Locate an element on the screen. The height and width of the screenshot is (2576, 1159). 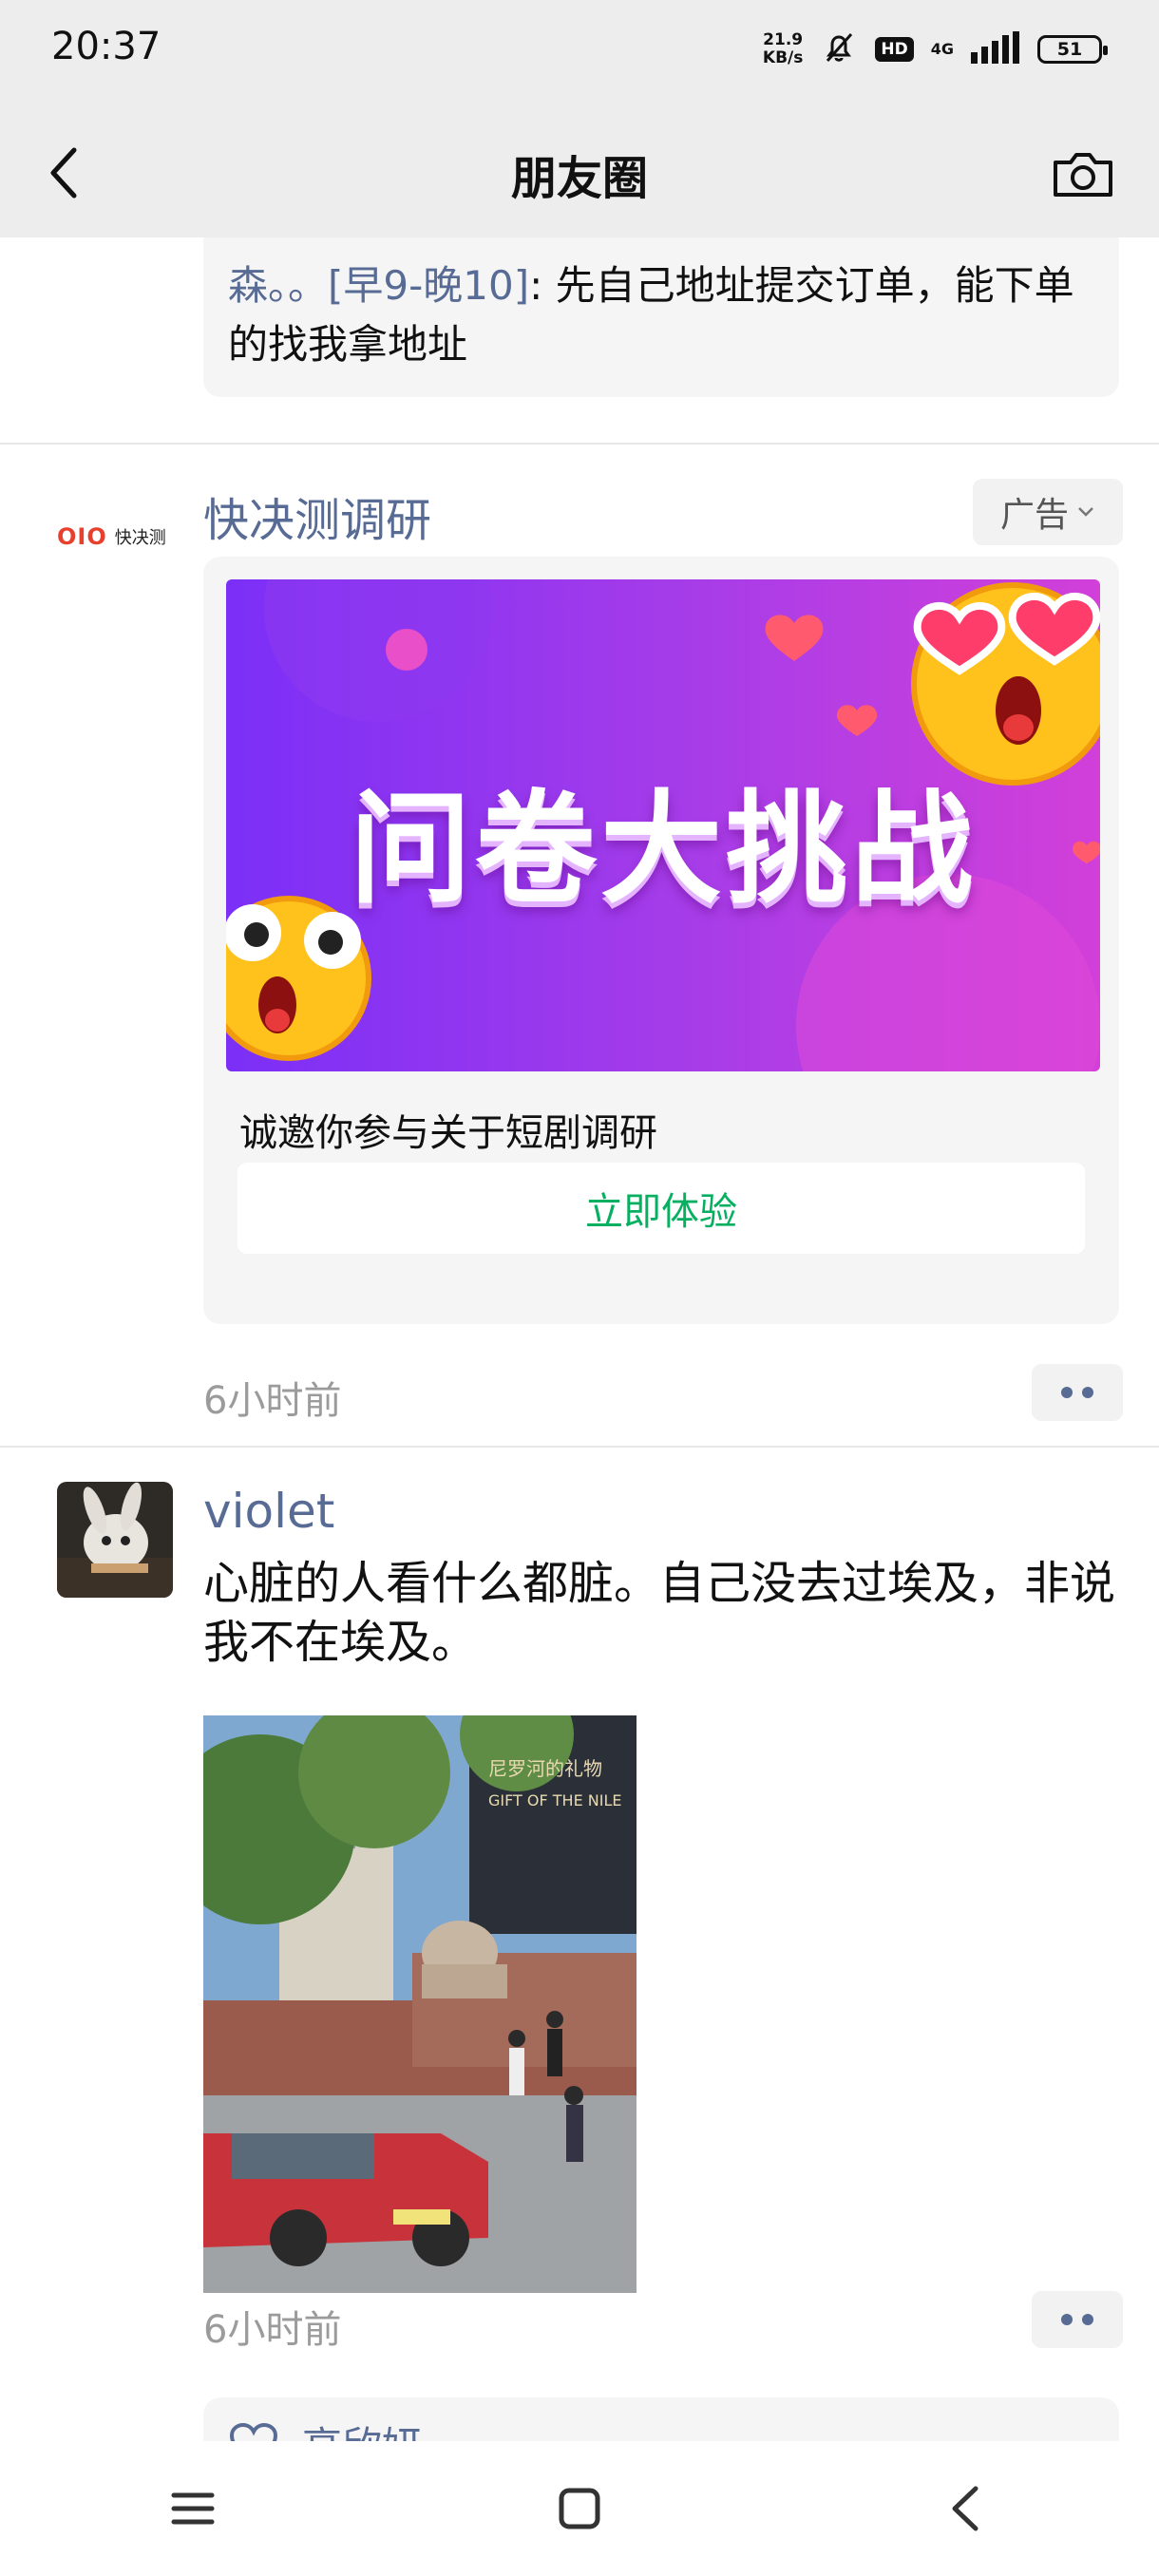
comment-author: 森。。[早9-晚10] is located at coordinates (378, 285).